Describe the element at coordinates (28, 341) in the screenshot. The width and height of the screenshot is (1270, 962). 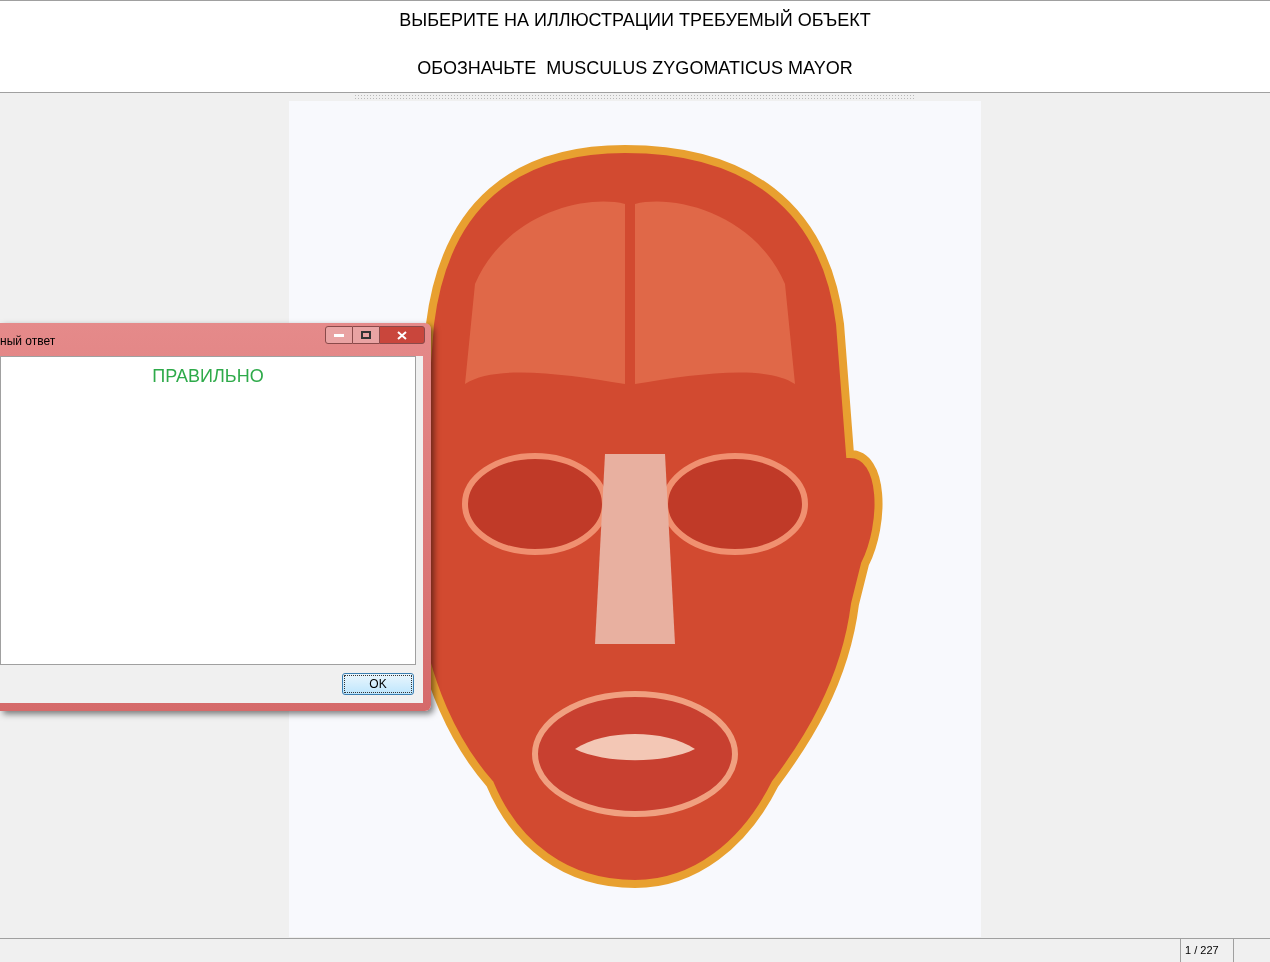
I see `dialog-title: ный ответ` at that location.